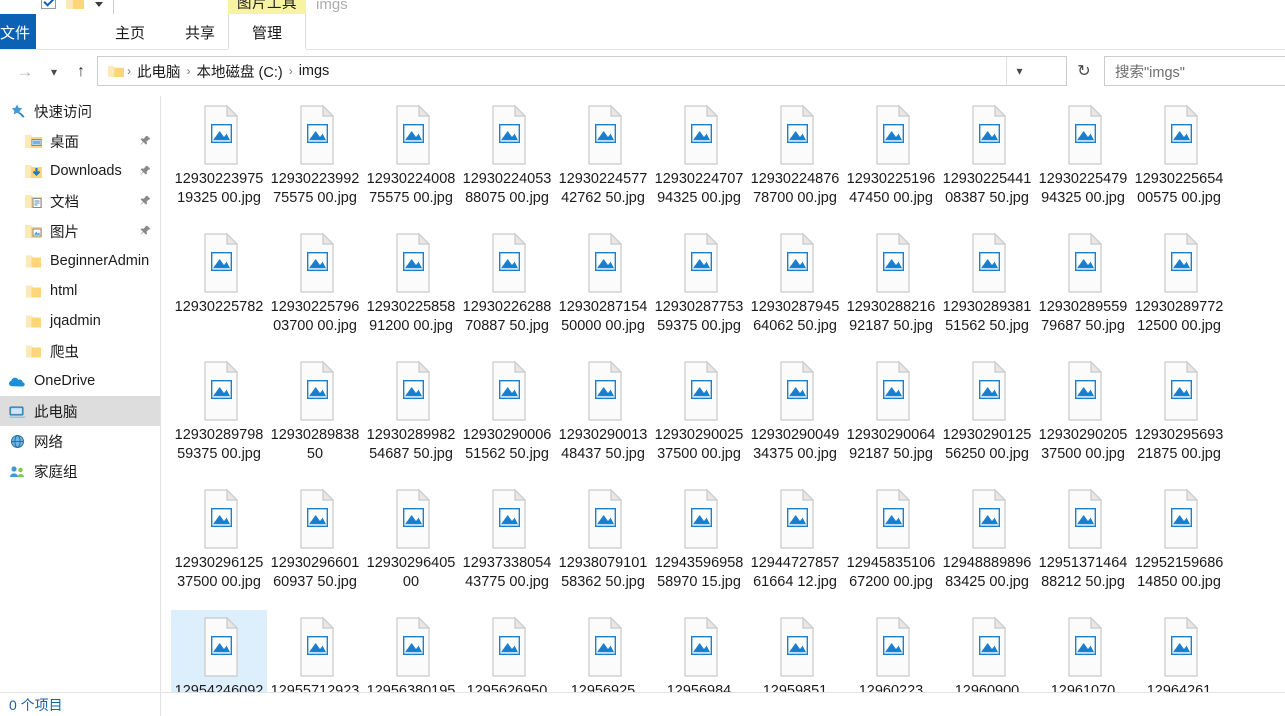  I want to click on tab-home: 主页, so click(130, 32).